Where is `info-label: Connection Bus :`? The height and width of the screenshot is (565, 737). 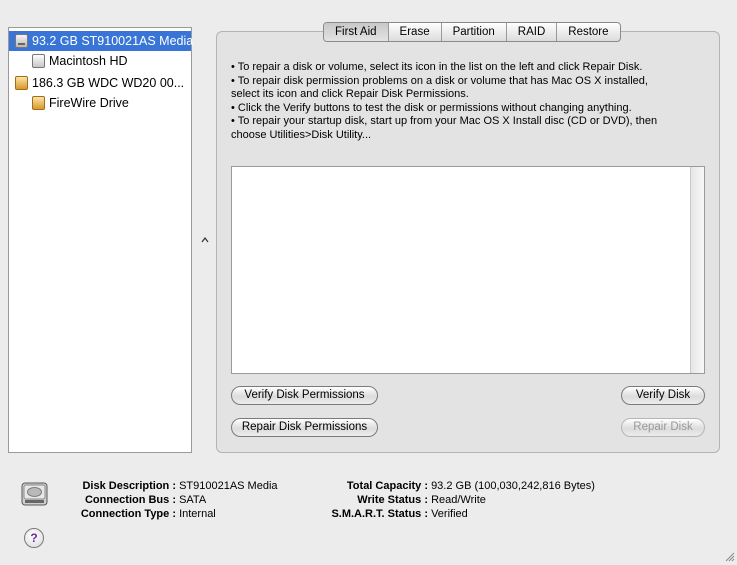 info-label: Connection Bus : is located at coordinates (130, 500).